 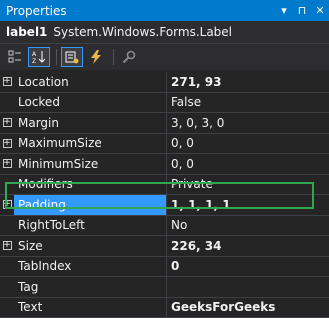 I want to click on object-type: System.Windows.Forms.Label, so click(x=142, y=32).